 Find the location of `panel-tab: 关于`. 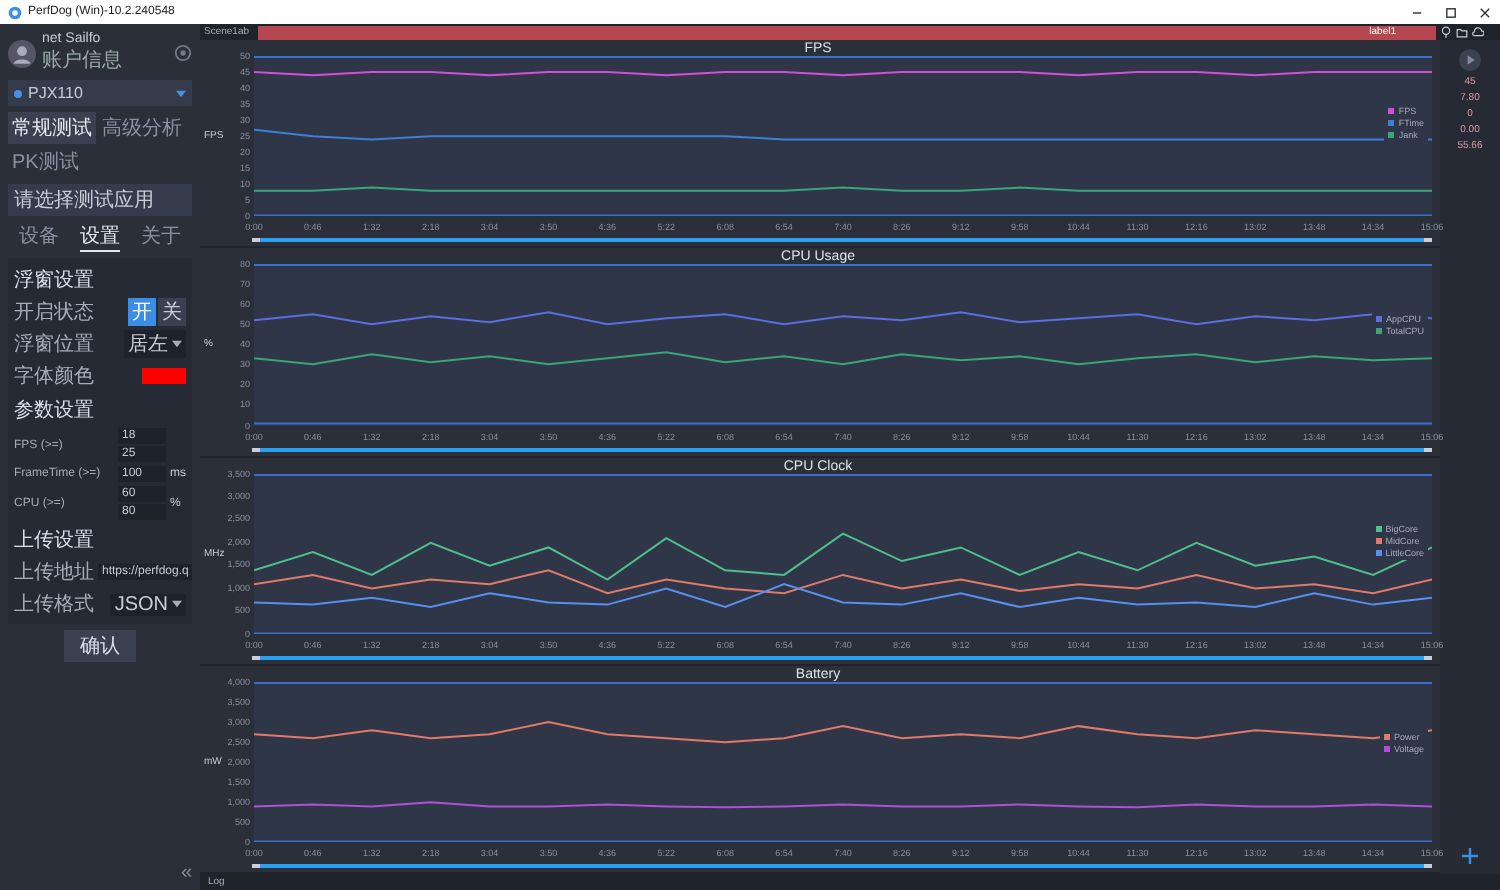

panel-tab: 关于 is located at coordinates (161, 237).